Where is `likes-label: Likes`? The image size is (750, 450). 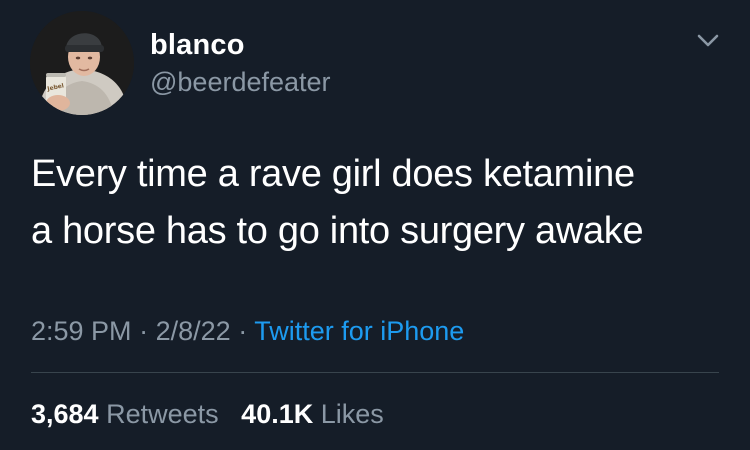 likes-label: Likes is located at coordinates (352, 414).